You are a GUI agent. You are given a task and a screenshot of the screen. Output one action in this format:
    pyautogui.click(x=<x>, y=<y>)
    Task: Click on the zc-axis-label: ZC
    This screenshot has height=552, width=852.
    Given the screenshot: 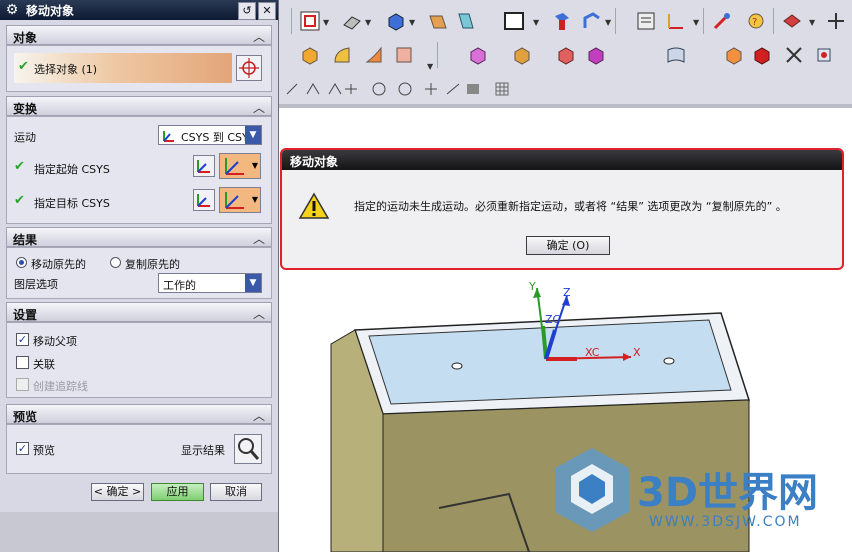 What is the action you would take?
    pyautogui.click(x=553, y=319)
    